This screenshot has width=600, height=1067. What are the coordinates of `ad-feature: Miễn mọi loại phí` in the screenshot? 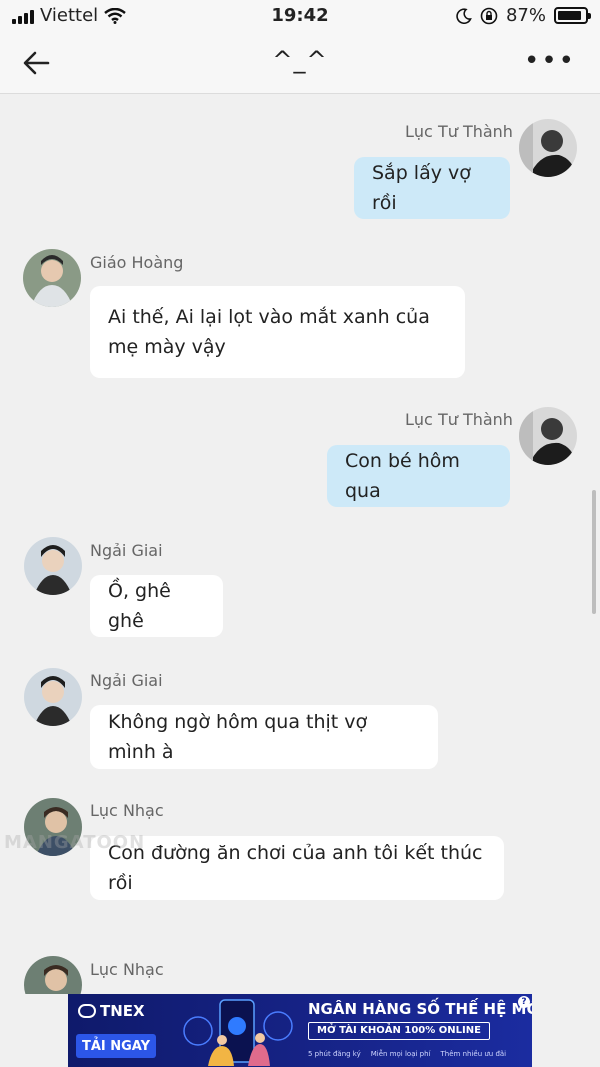 It's located at (400, 1054).